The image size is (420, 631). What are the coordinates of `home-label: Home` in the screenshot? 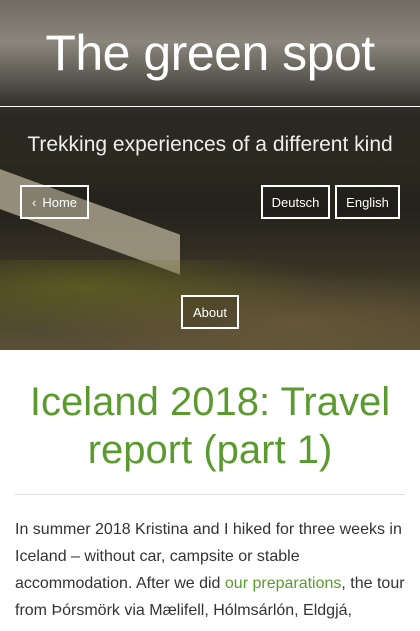 It's located at (60, 202).